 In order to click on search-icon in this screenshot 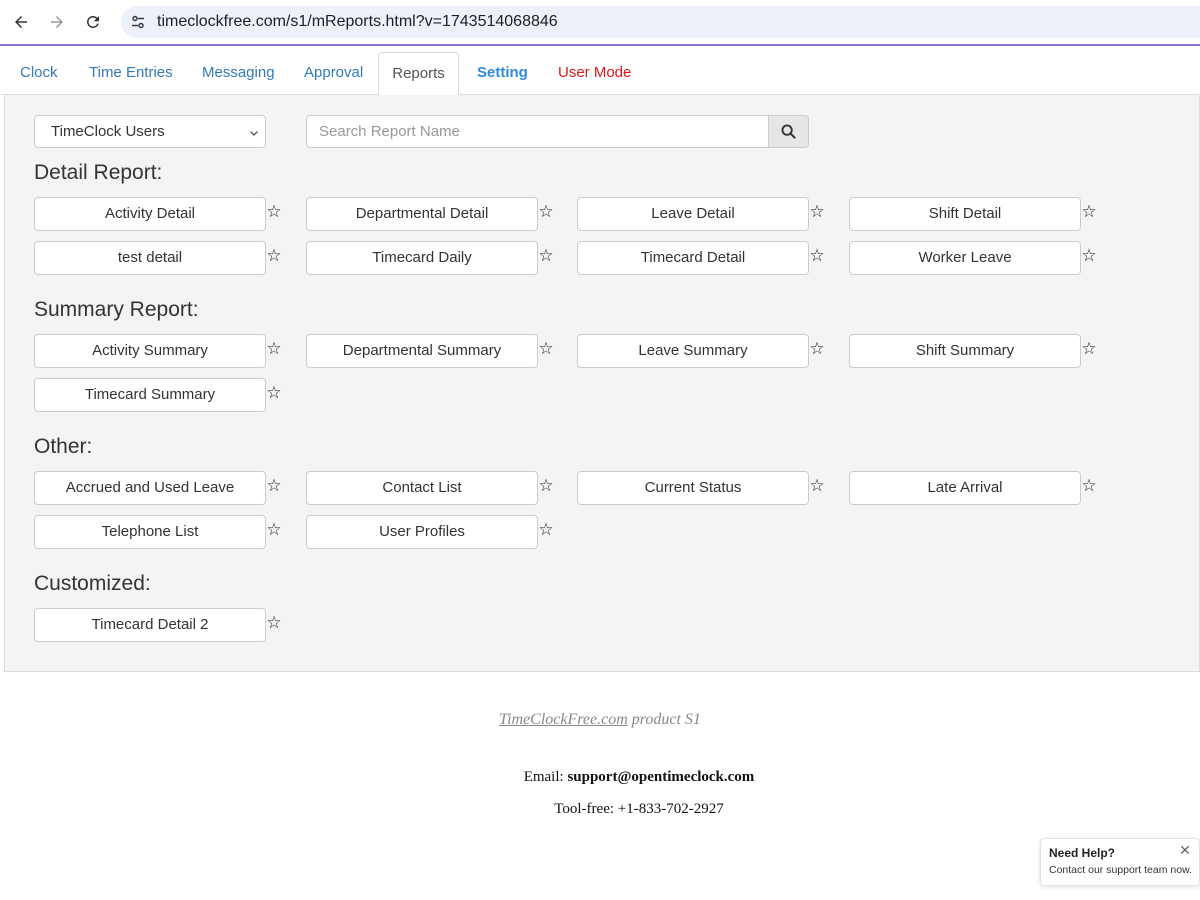, I will do `click(788, 131)`.